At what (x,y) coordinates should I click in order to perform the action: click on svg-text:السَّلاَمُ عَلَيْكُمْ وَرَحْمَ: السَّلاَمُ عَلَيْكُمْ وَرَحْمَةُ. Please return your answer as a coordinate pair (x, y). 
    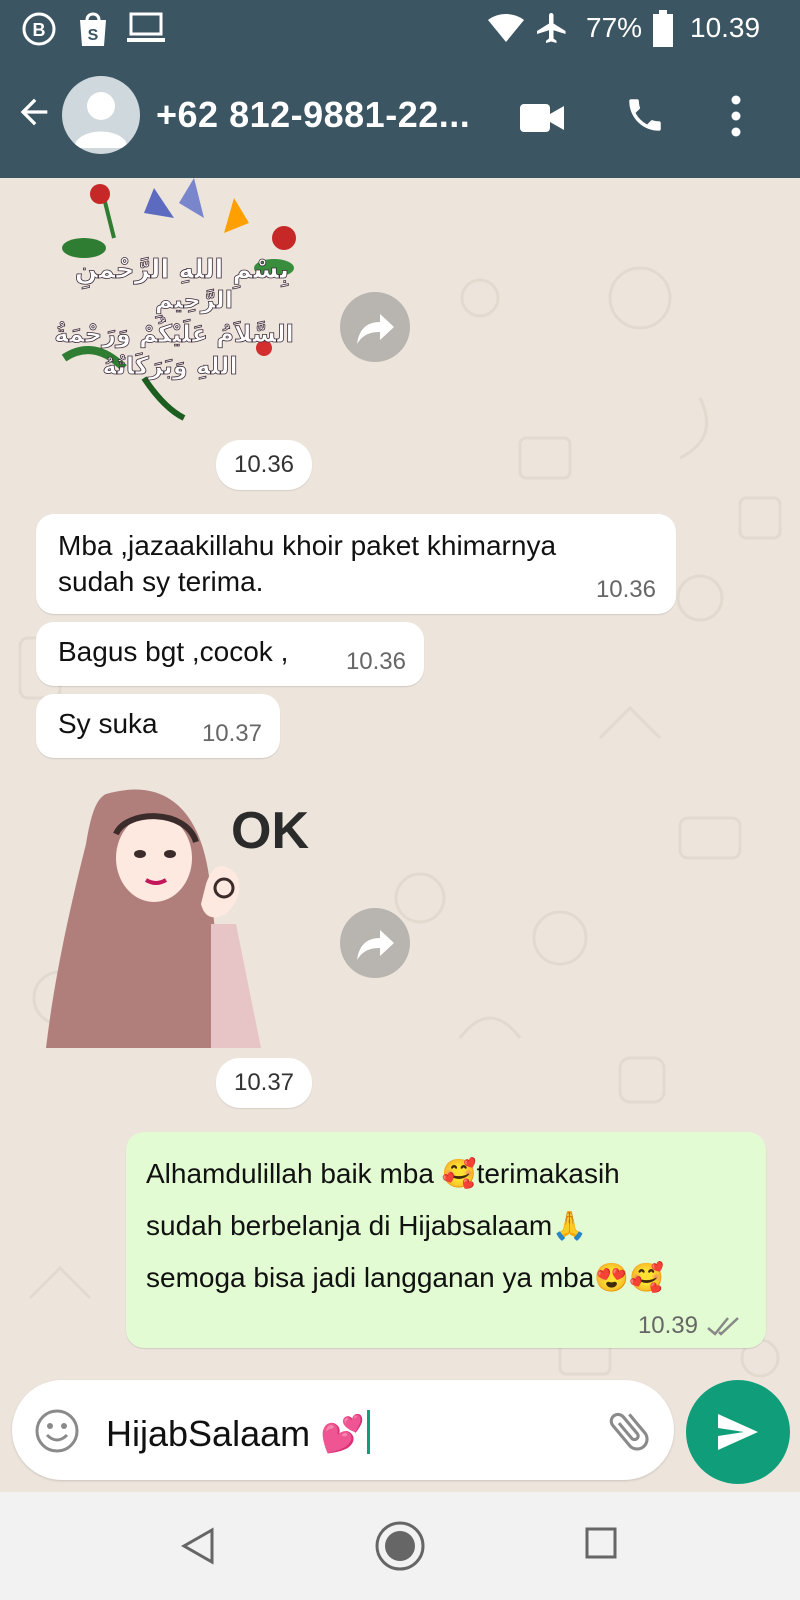
    Looking at the image, I should click on (174, 332).